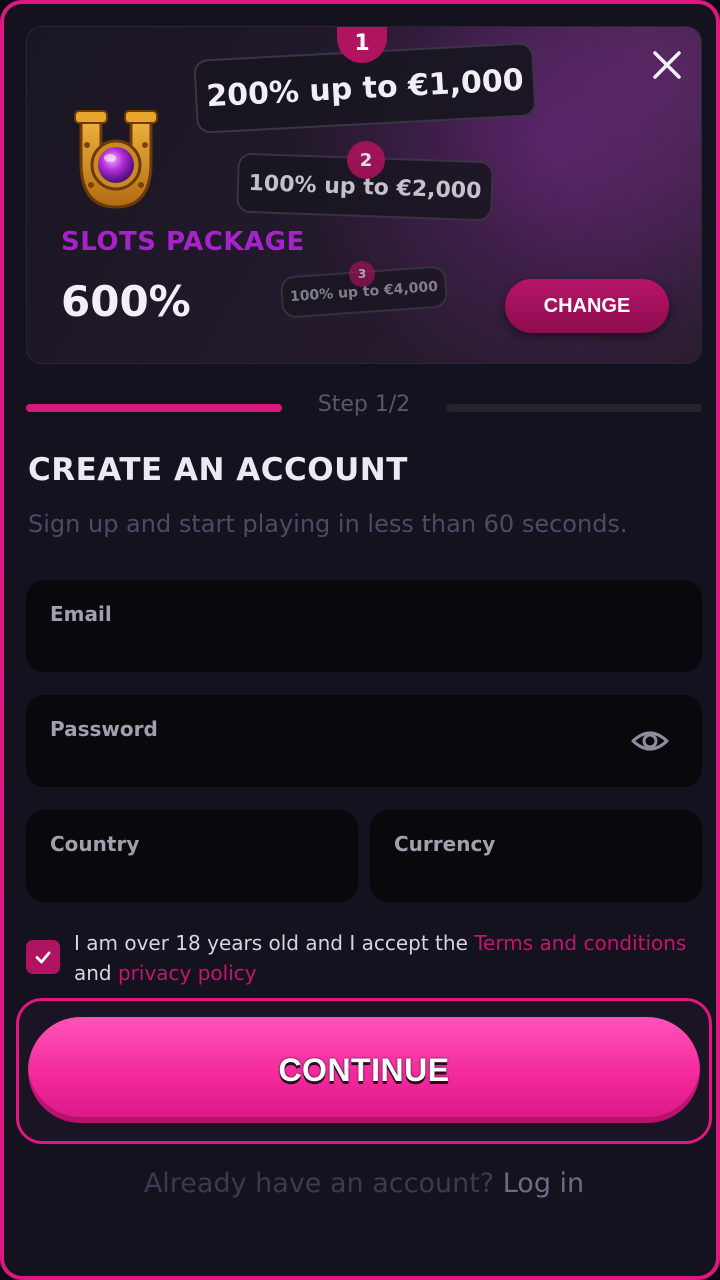 The height and width of the screenshot is (1280, 720). I want to click on close-icon, so click(667, 65).